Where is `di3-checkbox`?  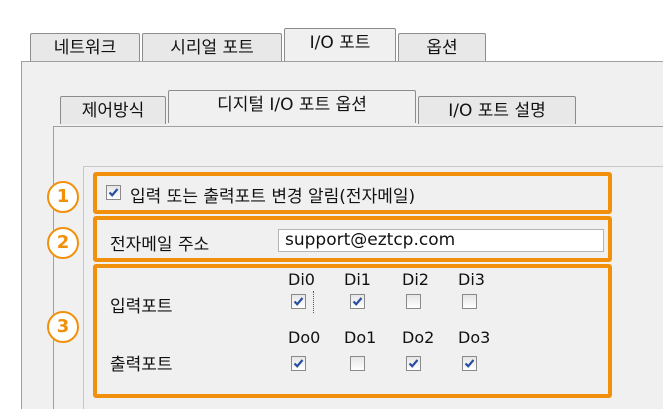 di3-checkbox is located at coordinates (469, 301).